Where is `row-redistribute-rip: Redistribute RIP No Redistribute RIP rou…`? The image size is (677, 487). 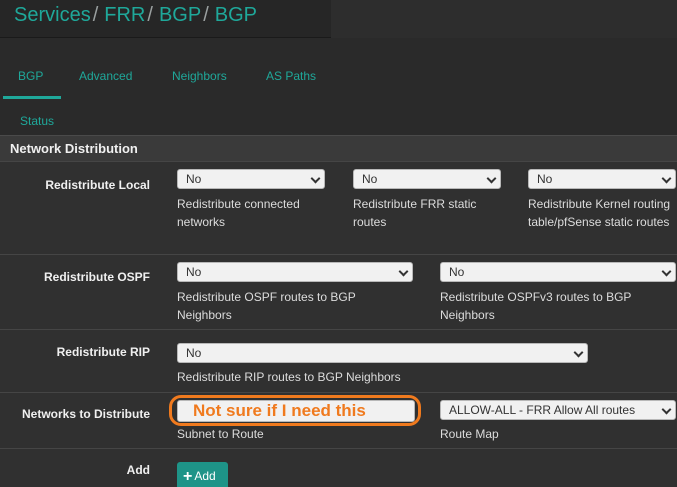
row-redistribute-rip: Redistribute RIP No Redistribute RIP rou… is located at coordinates (338, 360).